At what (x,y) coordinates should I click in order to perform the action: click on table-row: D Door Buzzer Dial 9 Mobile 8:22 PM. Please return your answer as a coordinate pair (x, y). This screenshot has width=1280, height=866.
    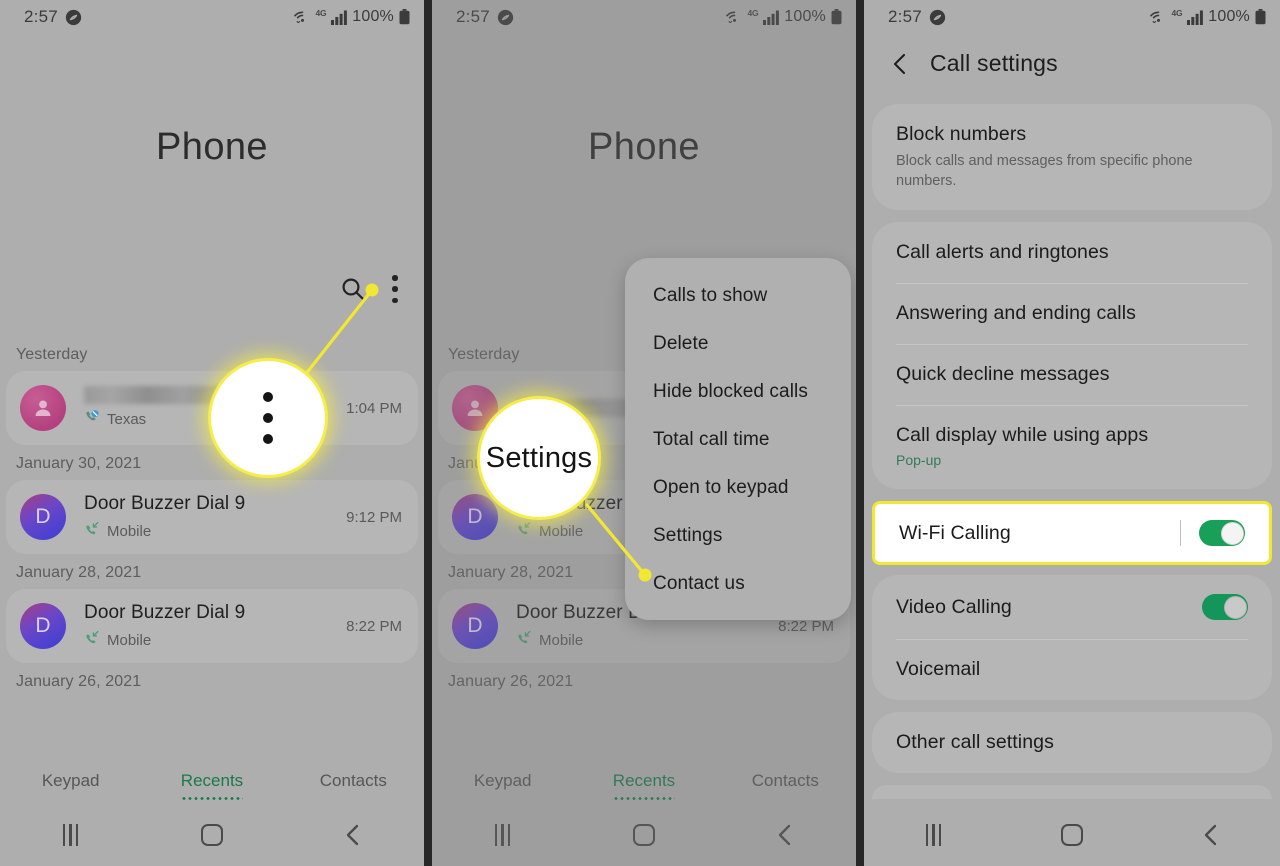
    Looking at the image, I should click on (212, 626).